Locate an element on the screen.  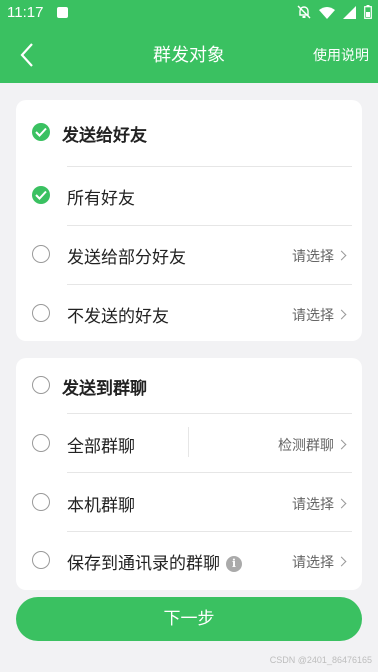
next-step-button: 下一步 is located at coordinates (189, 619).